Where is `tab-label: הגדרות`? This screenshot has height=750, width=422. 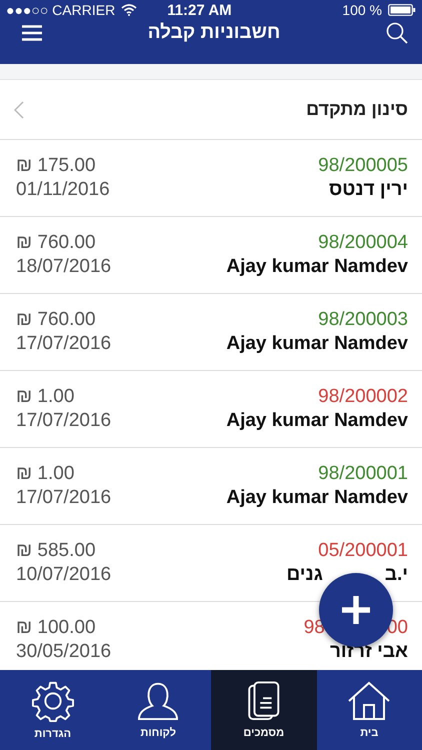
tab-label: הגדרות is located at coordinates (53, 734).